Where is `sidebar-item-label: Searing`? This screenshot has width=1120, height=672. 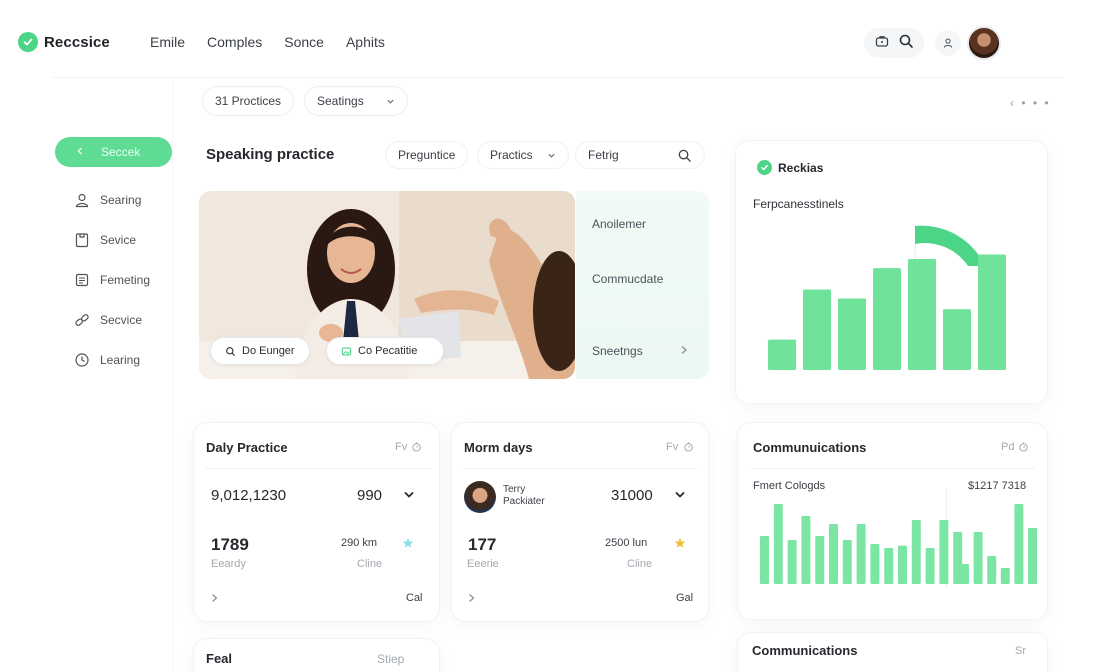 sidebar-item-label: Searing is located at coordinates (121, 200).